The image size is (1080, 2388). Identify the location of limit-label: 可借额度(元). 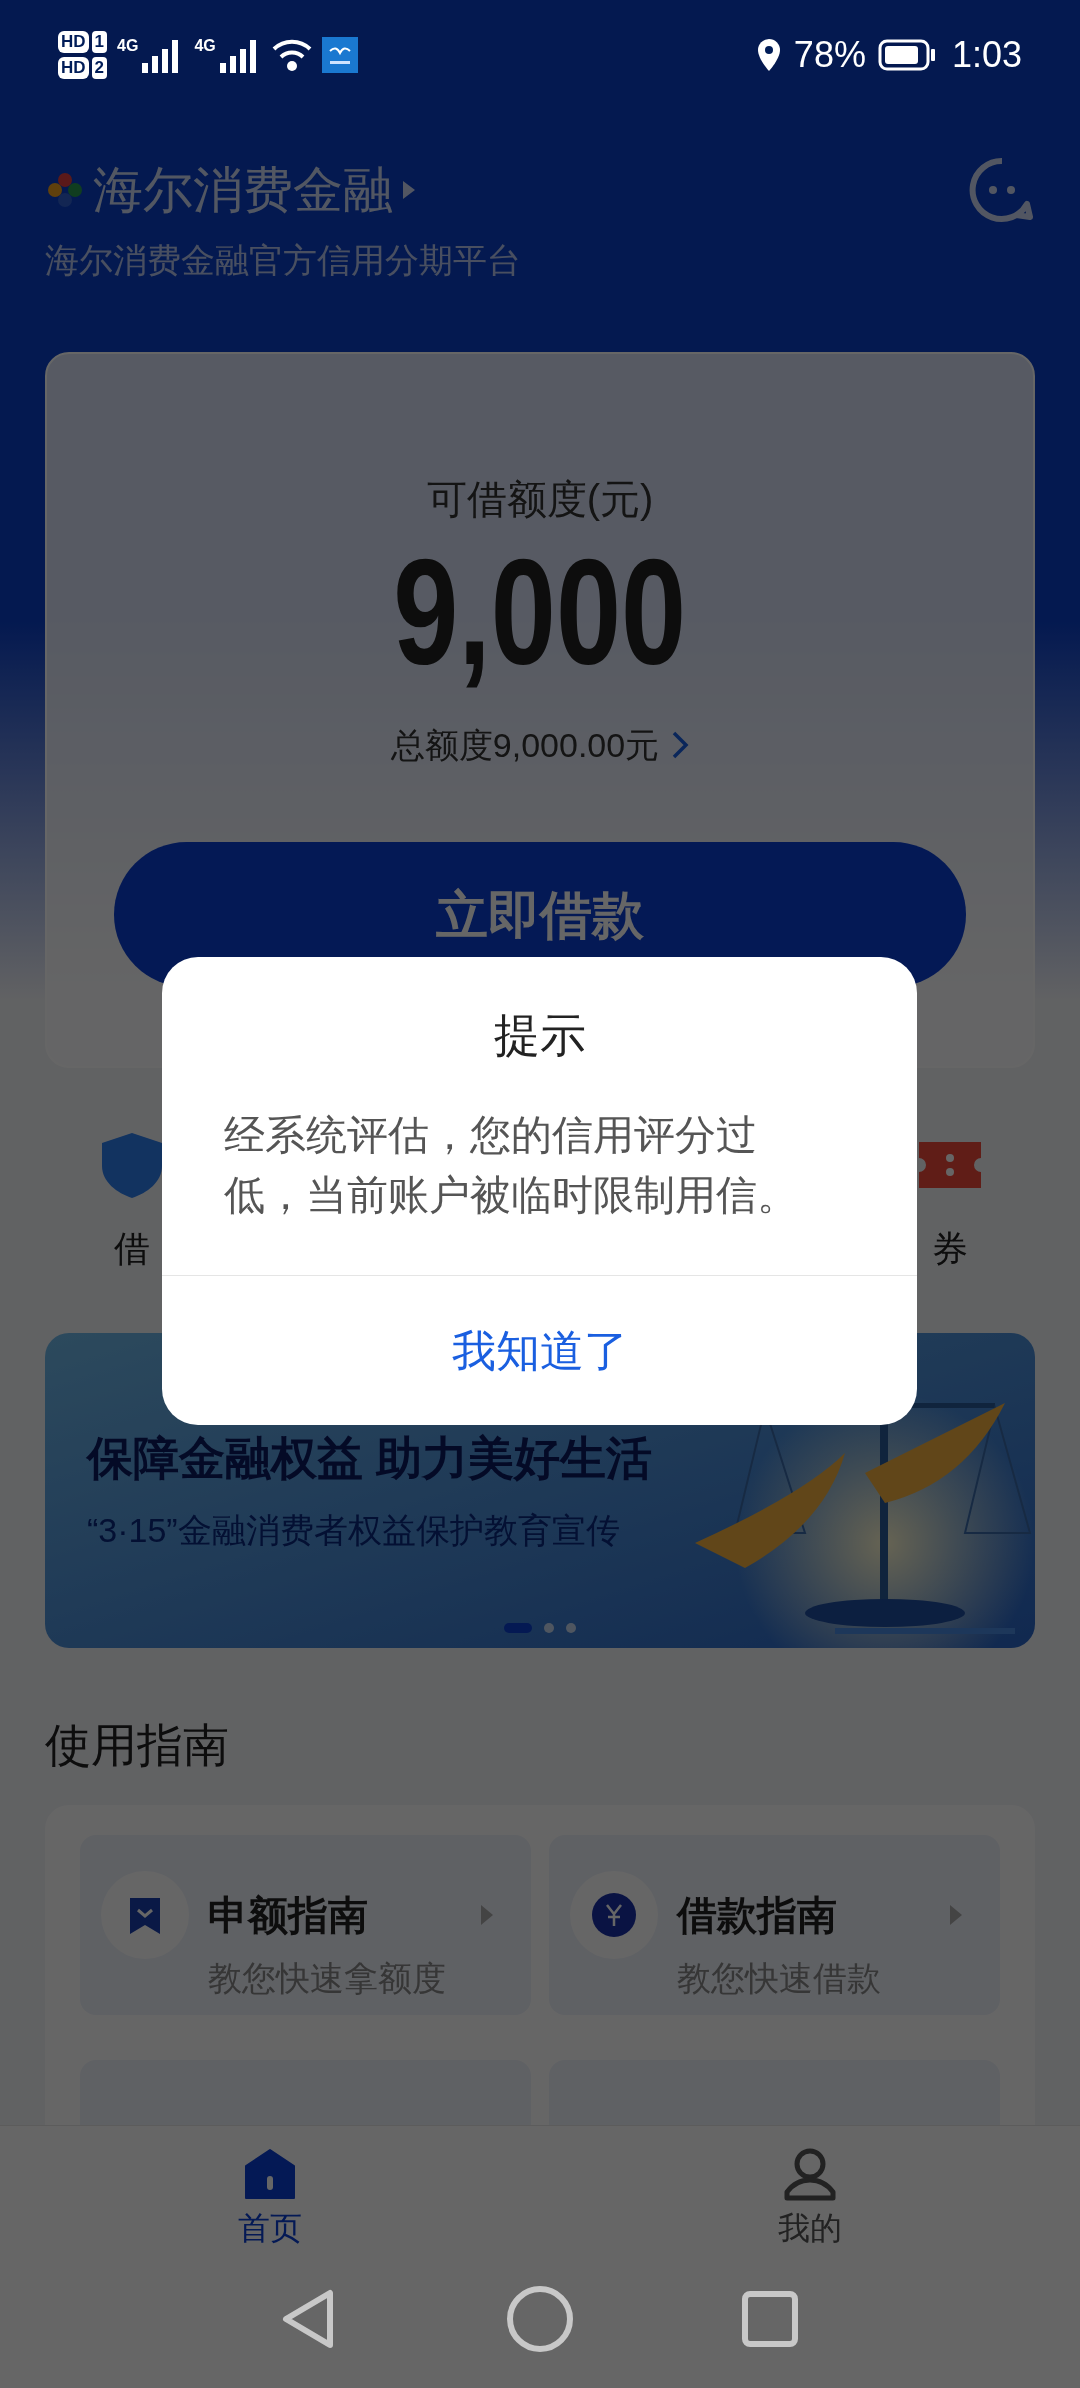
(540, 499).